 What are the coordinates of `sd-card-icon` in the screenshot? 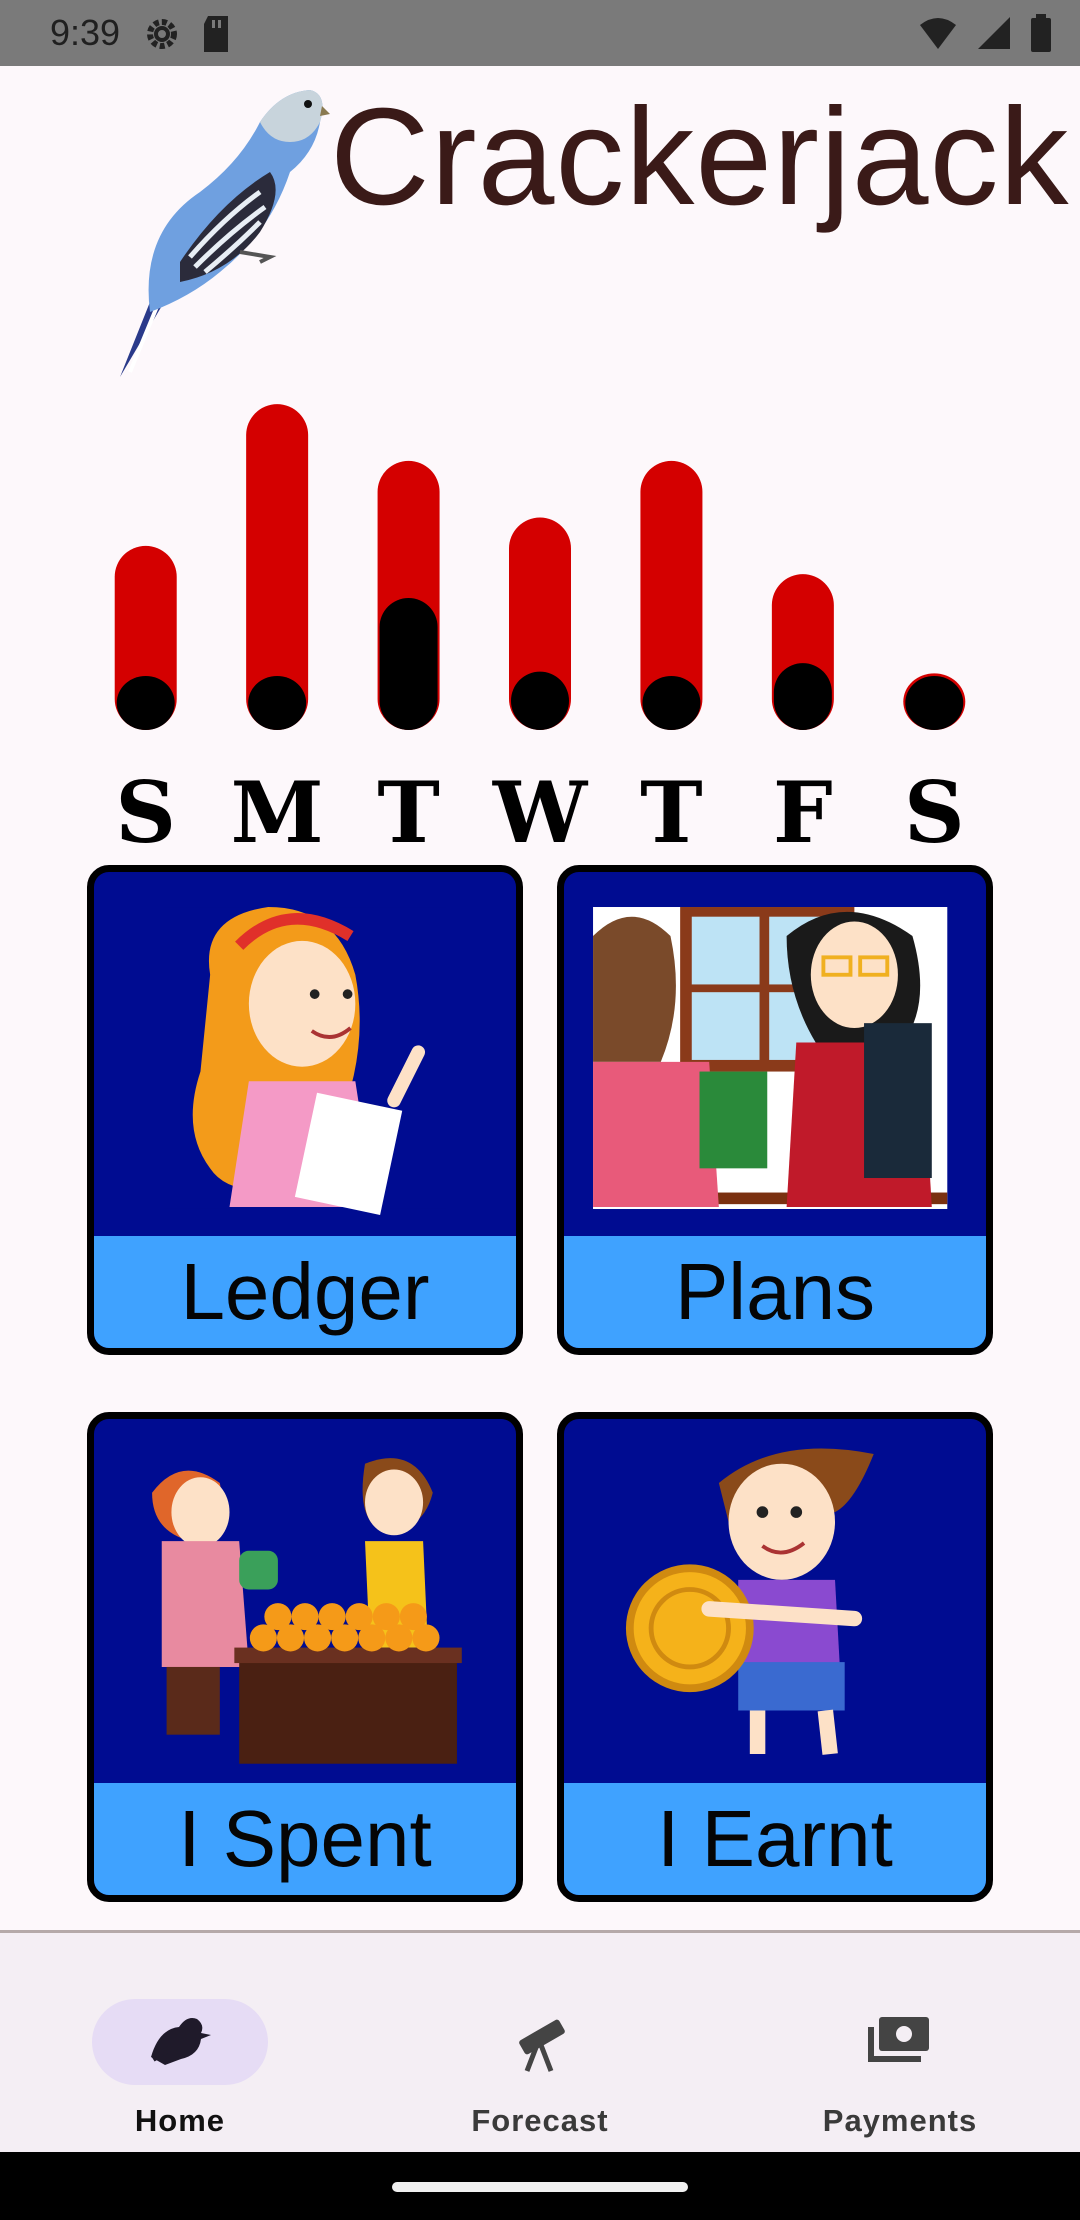 It's located at (216, 34).